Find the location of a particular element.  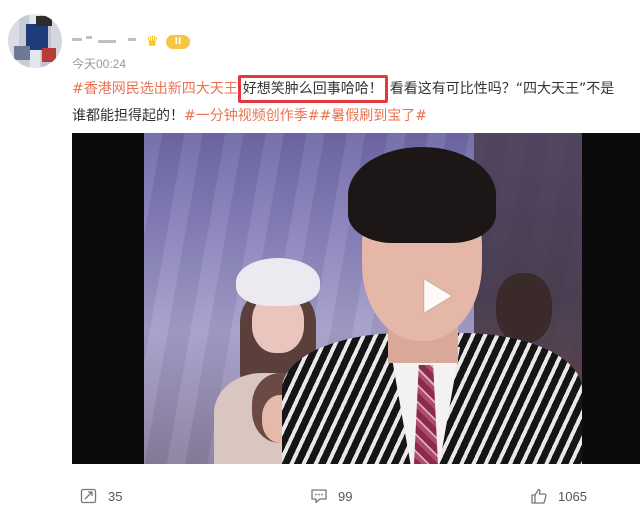

repost-button: 35 is located at coordinates (101, 496).